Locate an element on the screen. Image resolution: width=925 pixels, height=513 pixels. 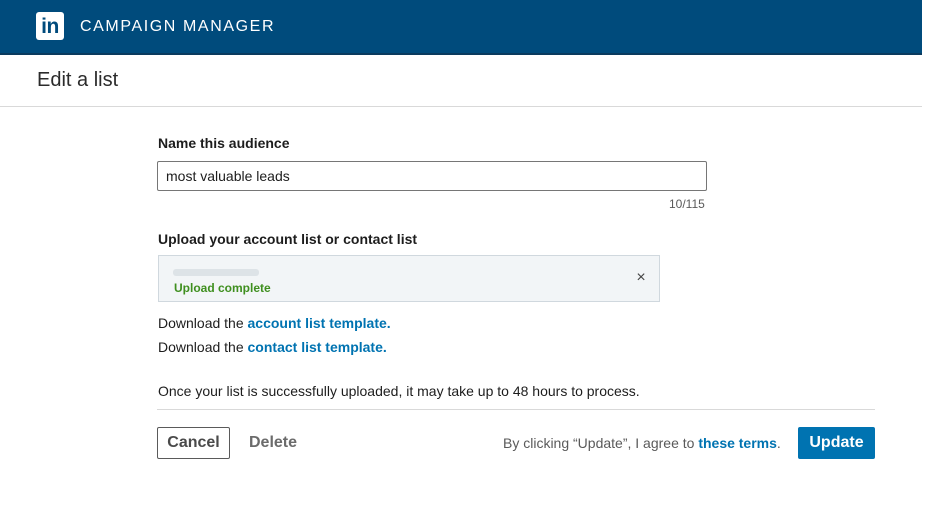
account-template-line: Download the account list template. is located at coordinates (274, 323).